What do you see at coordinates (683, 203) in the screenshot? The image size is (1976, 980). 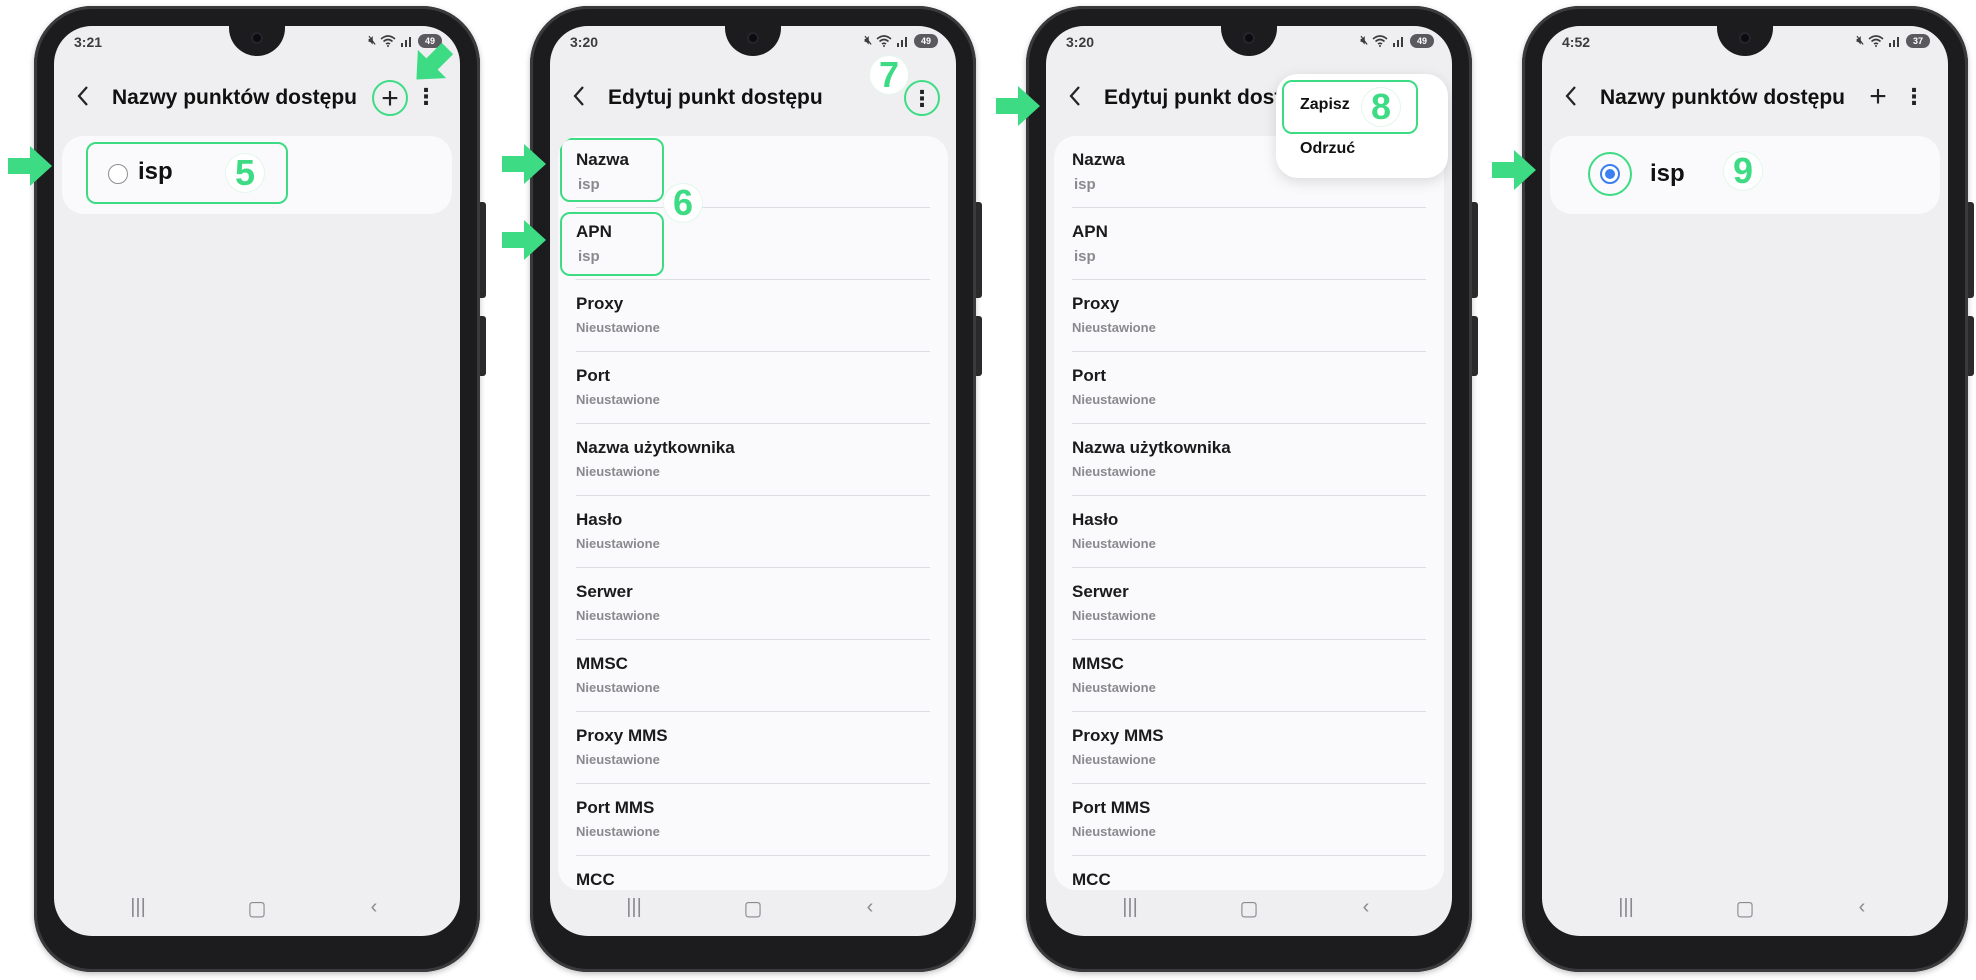 I see `step-number-6: 6` at bounding box center [683, 203].